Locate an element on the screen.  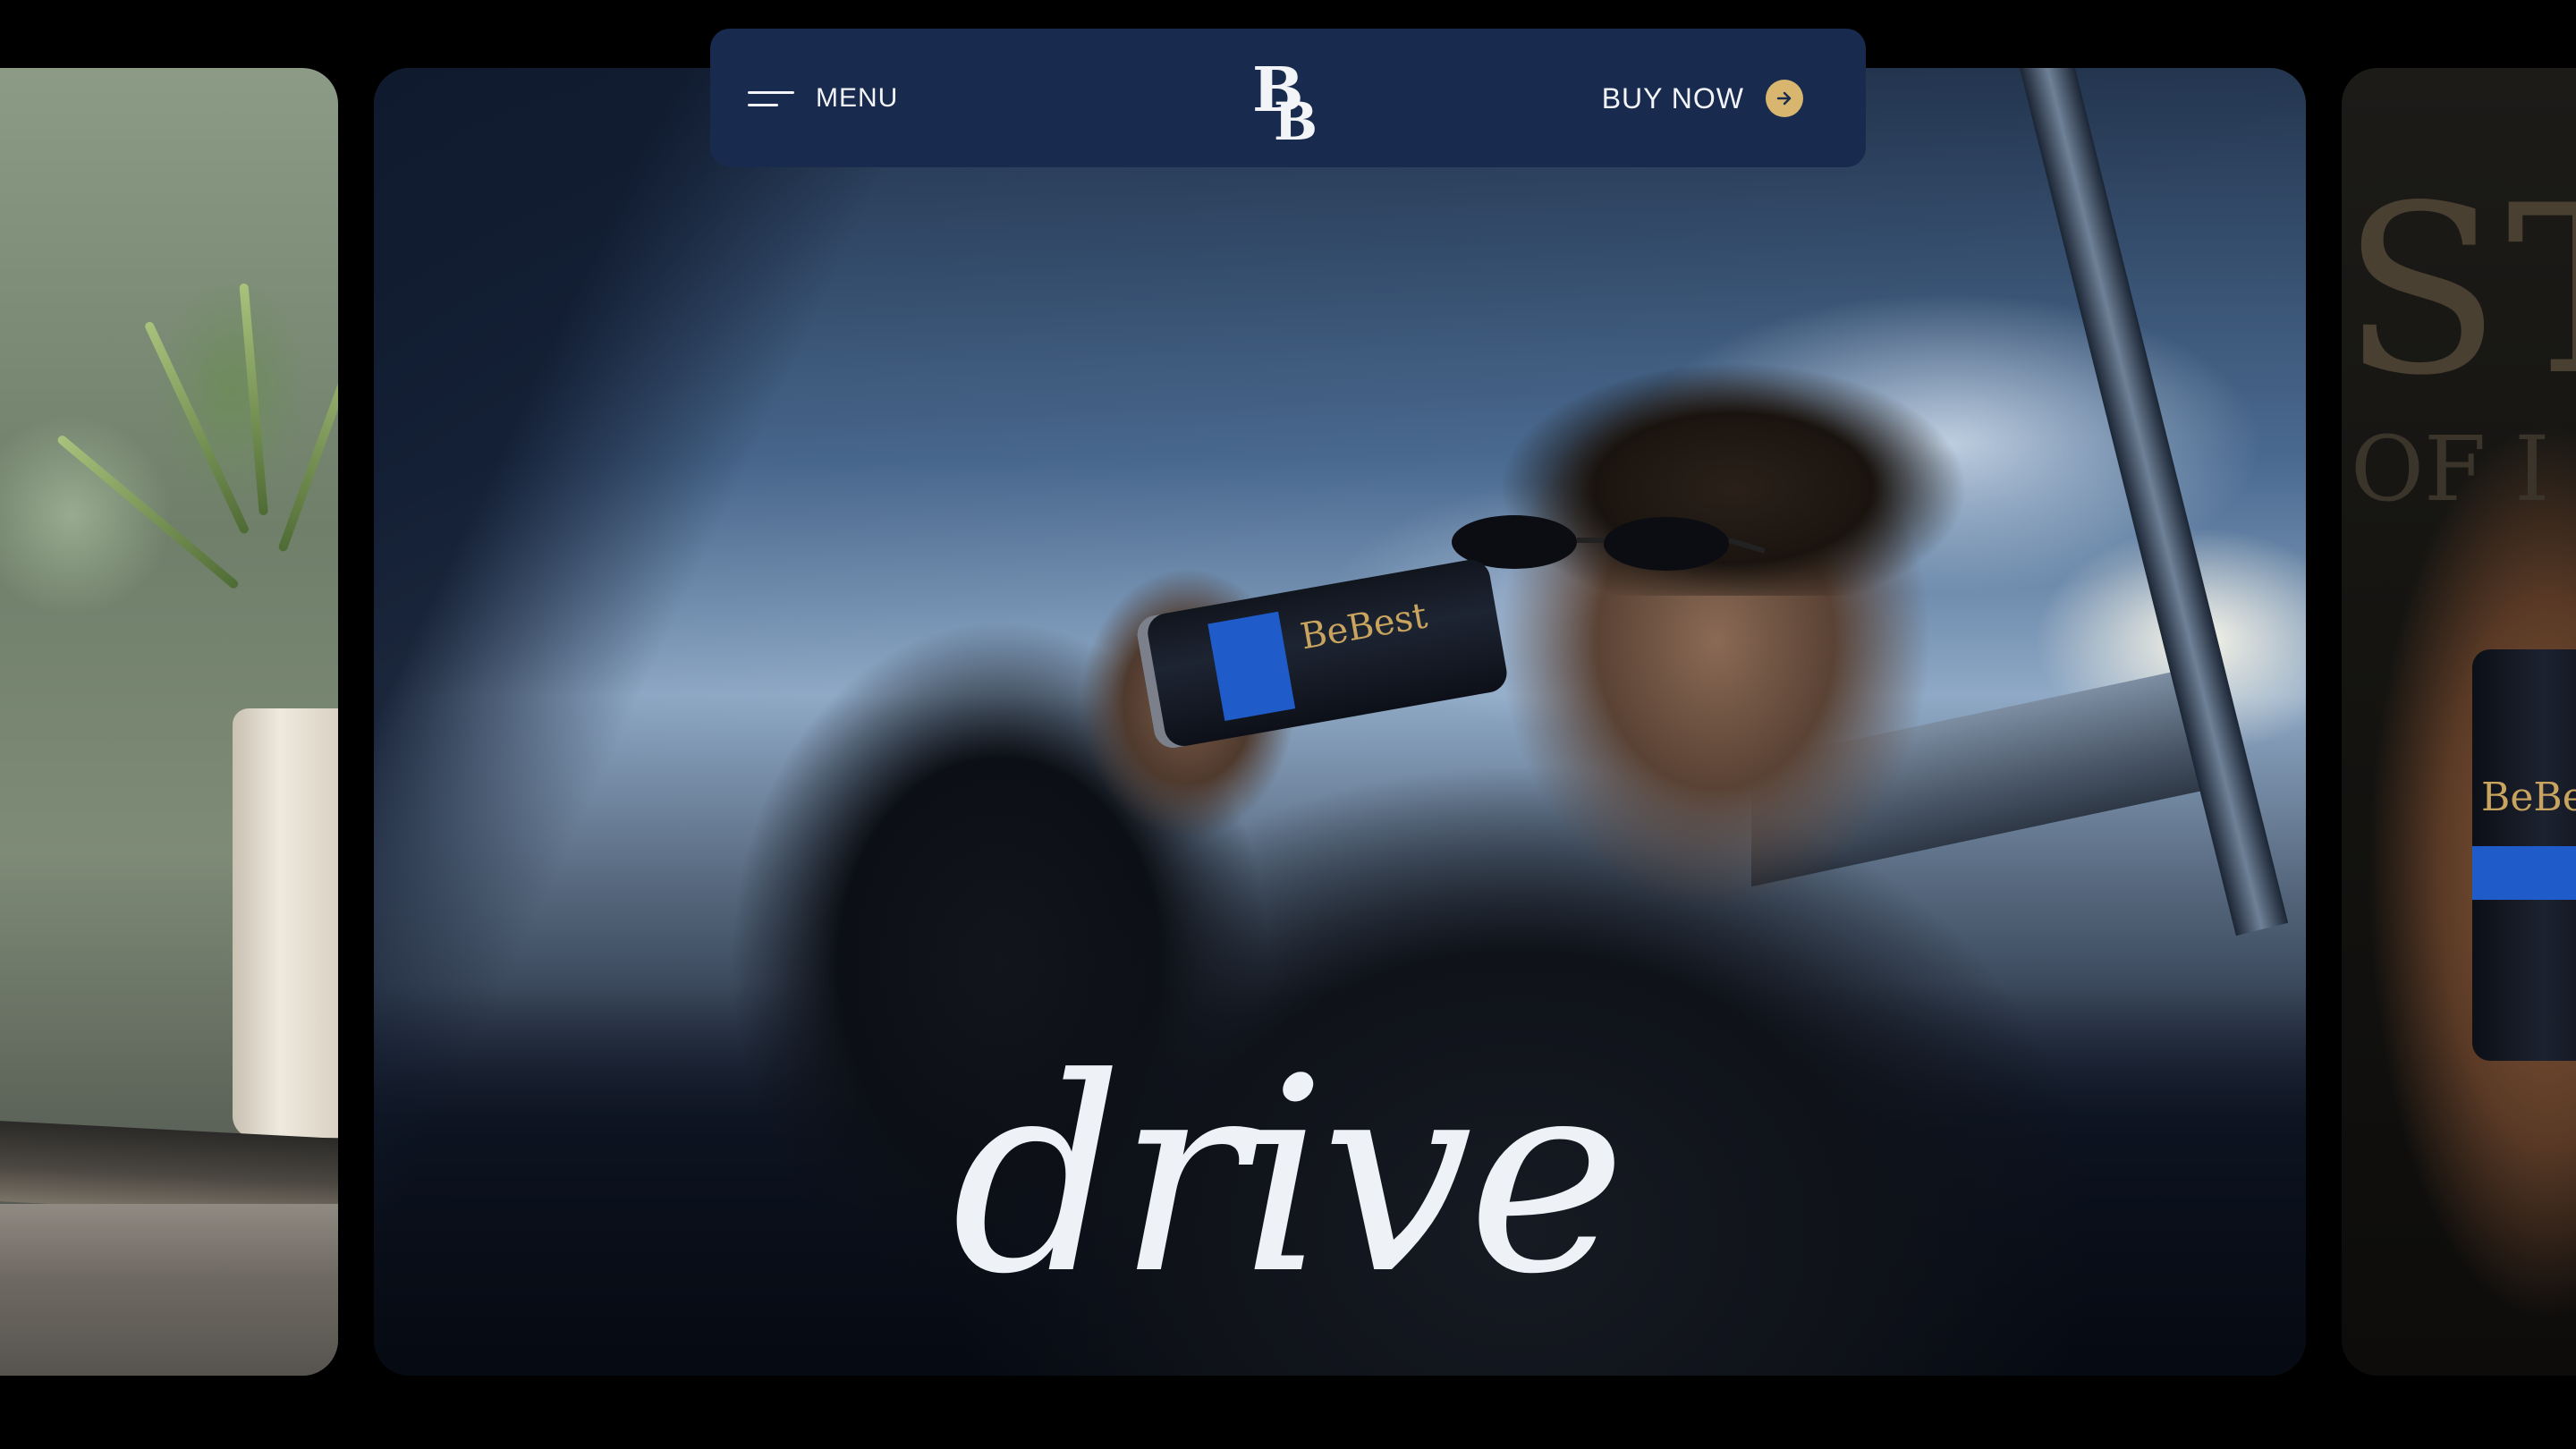
menu-button: MENU is located at coordinates (823, 98).